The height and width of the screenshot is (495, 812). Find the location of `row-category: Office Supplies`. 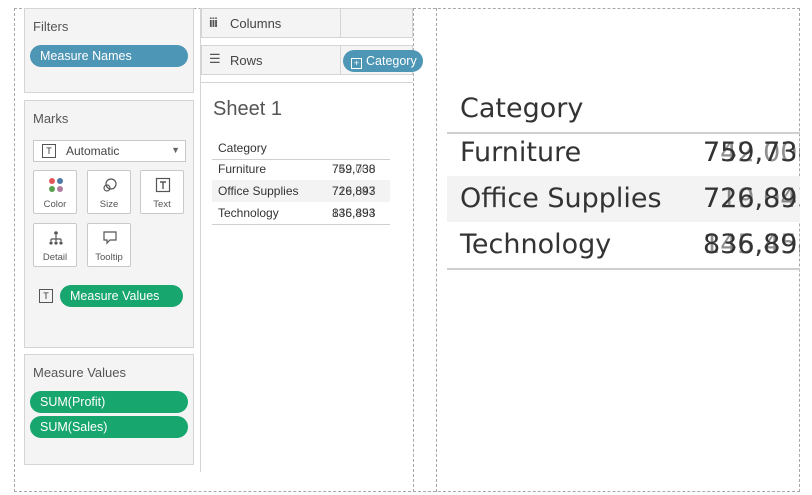

row-category: Office Supplies is located at coordinates (258, 191).